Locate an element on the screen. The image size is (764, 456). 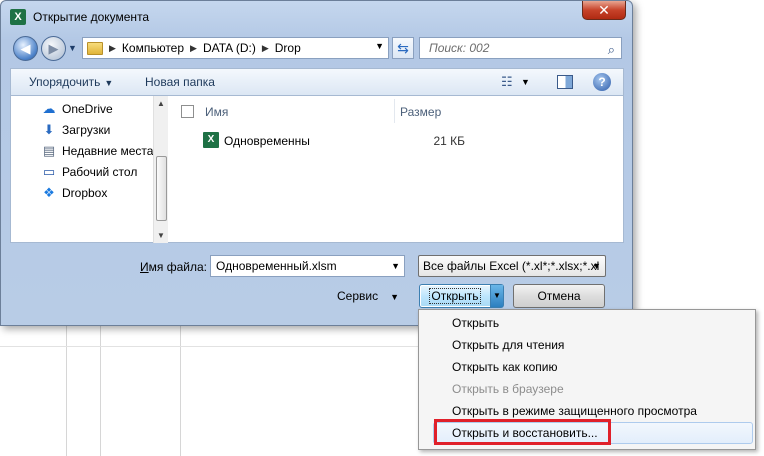
menu-item-open-read-only: Открыть для чтения is located at coordinates (508, 345).